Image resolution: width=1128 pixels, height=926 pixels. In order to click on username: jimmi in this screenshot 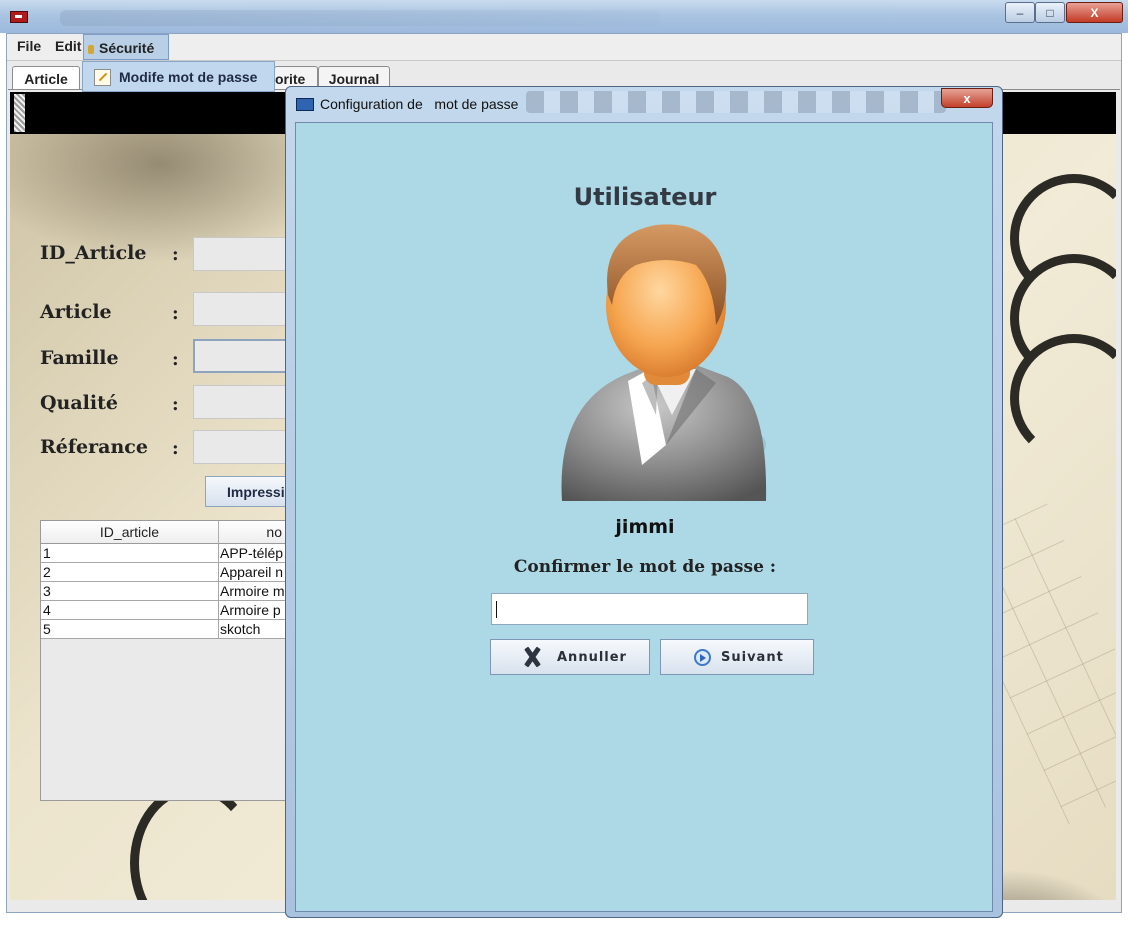, I will do `click(645, 527)`.